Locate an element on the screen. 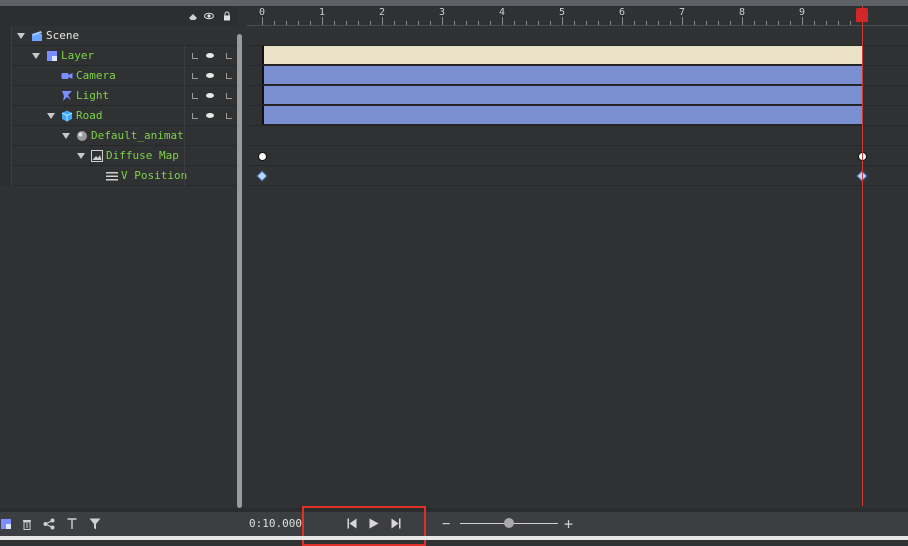 The image size is (908, 546). property-lines-icon is located at coordinates (112, 176).